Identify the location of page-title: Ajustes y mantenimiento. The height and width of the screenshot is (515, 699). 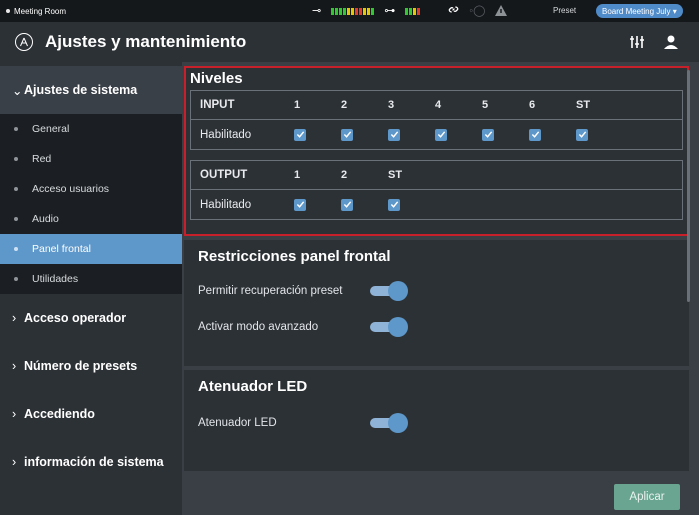
(146, 41).